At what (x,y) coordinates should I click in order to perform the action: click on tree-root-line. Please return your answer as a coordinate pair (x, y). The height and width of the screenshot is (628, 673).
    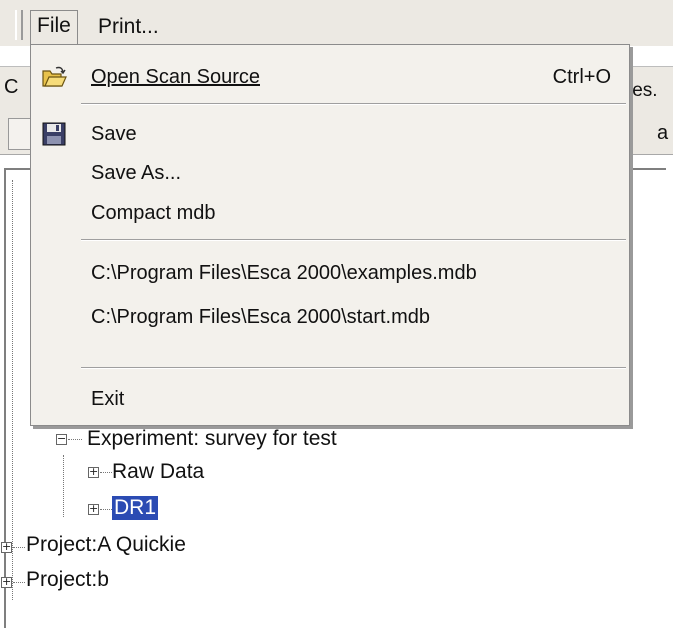
    Looking at the image, I should click on (12, 390).